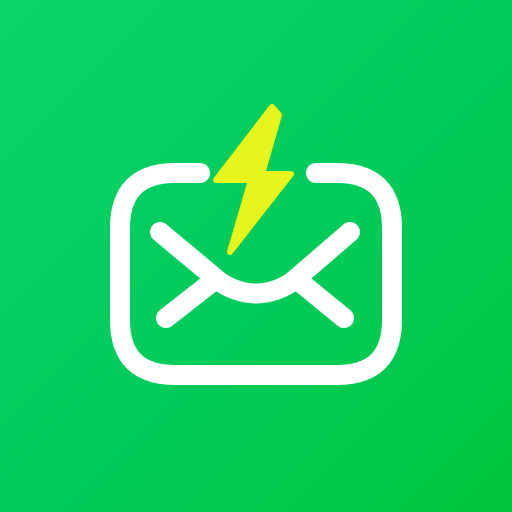 The image size is (512, 512). What do you see at coordinates (189, 300) in the screenshot?
I see `envelope-left-diagonal` at bounding box center [189, 300].